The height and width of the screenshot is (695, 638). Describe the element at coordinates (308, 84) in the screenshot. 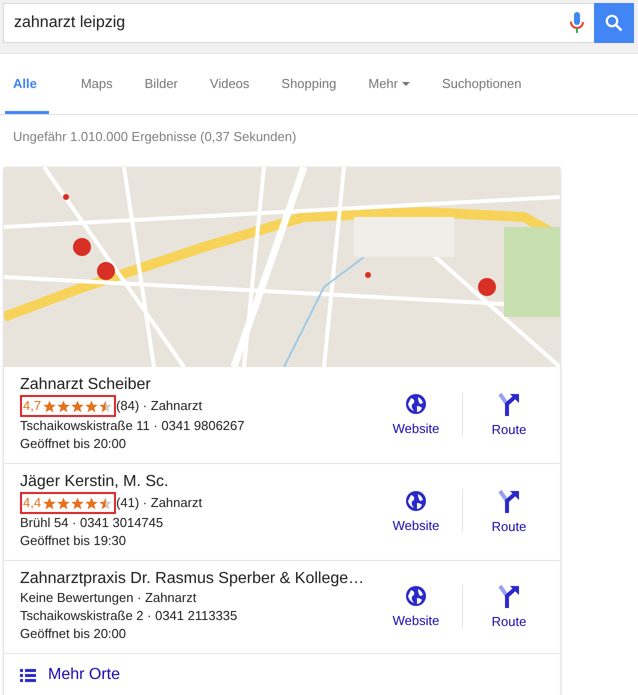

I see `search-tab: Shopping` at that location.